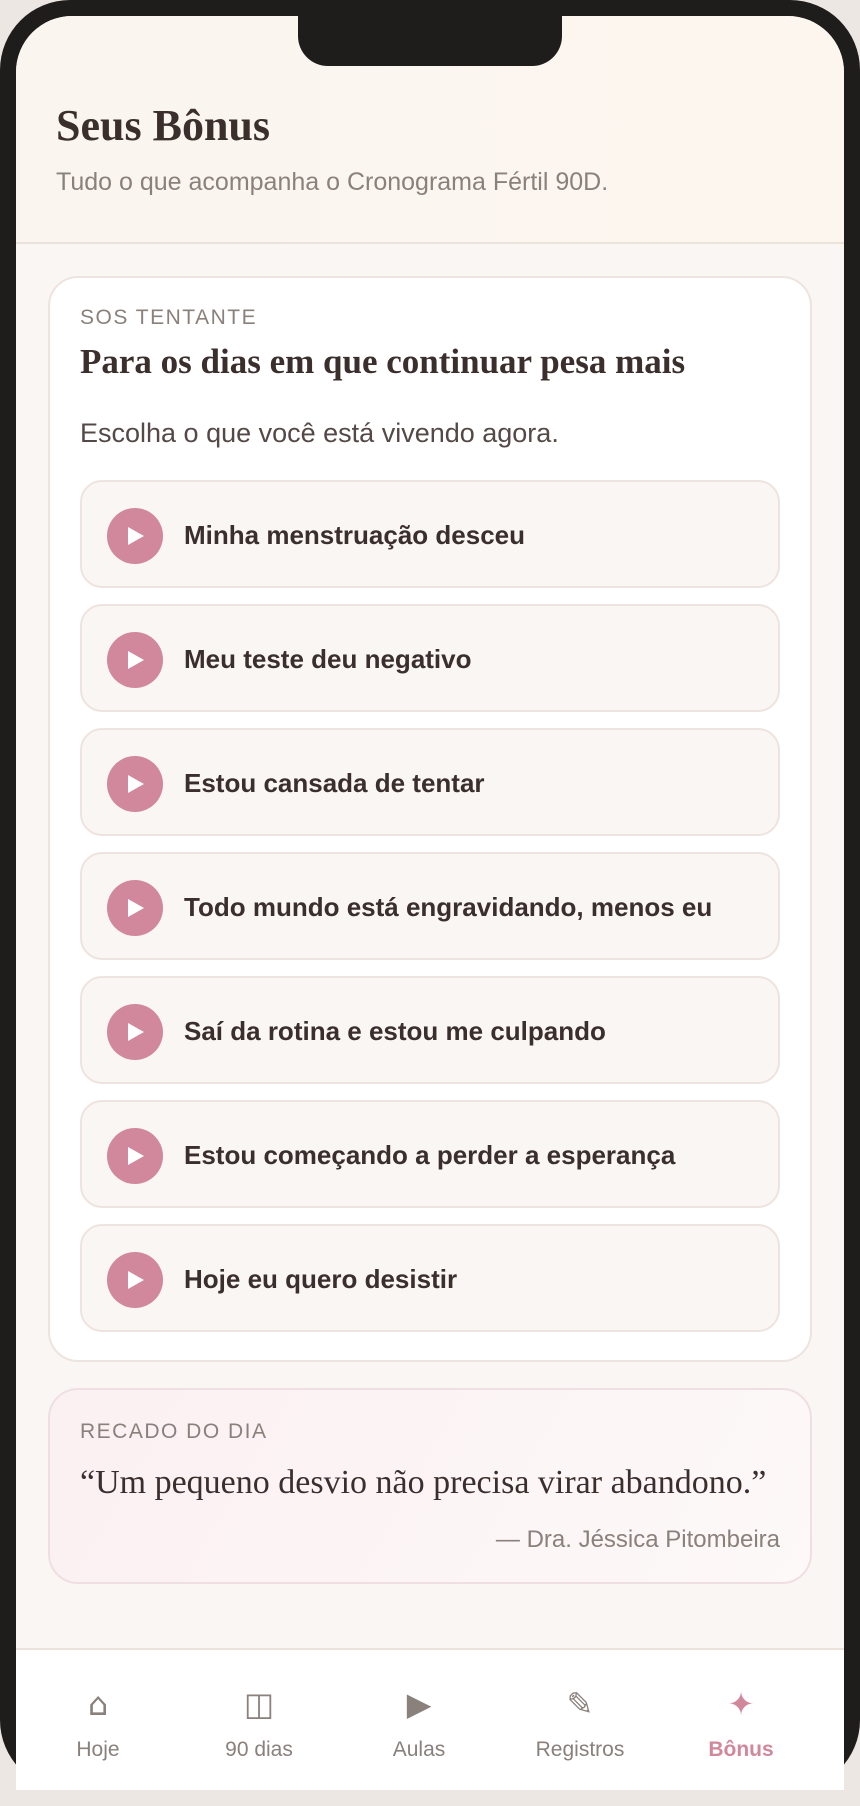  What do you see at coordinates (741, 1704) in the screenshot?
I see `sparkle-icon: ✦` at bounding box center [741, 1704].